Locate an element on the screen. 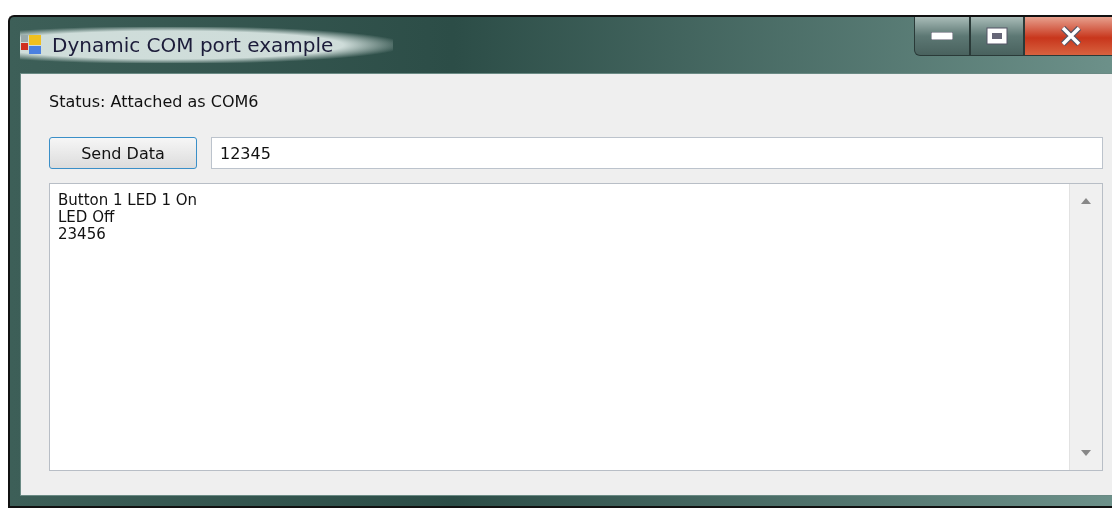 This screenshot has width=1112, height=516. close-button is located at coordinates (1068, 36).